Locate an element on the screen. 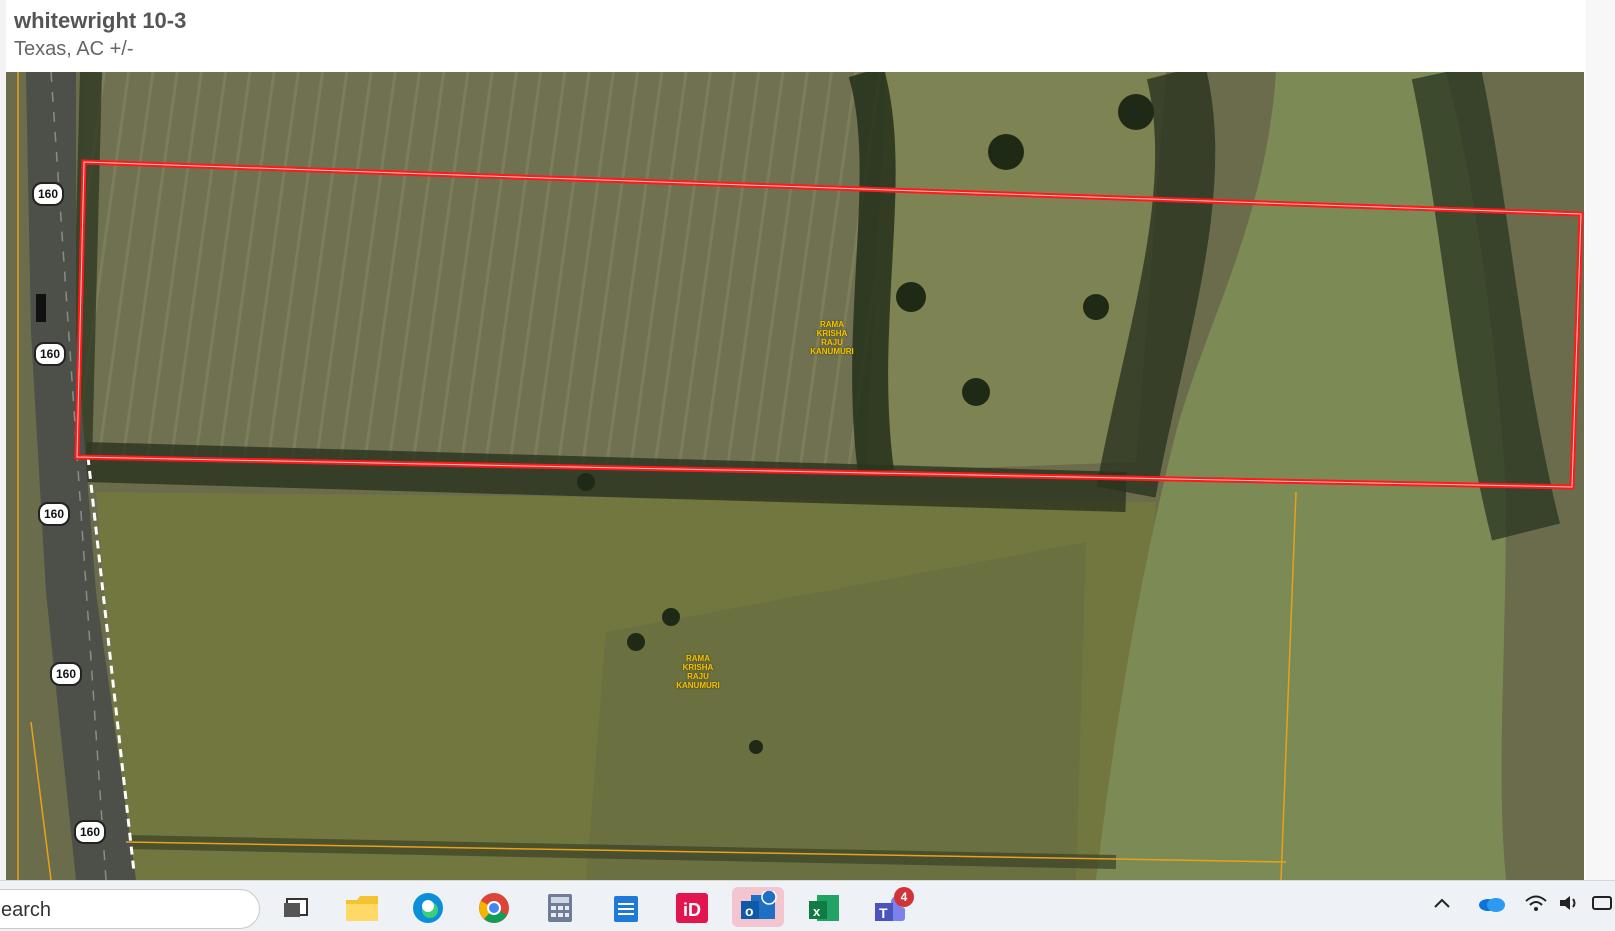  onedrive-icon is located at coordinates (1491, 906).